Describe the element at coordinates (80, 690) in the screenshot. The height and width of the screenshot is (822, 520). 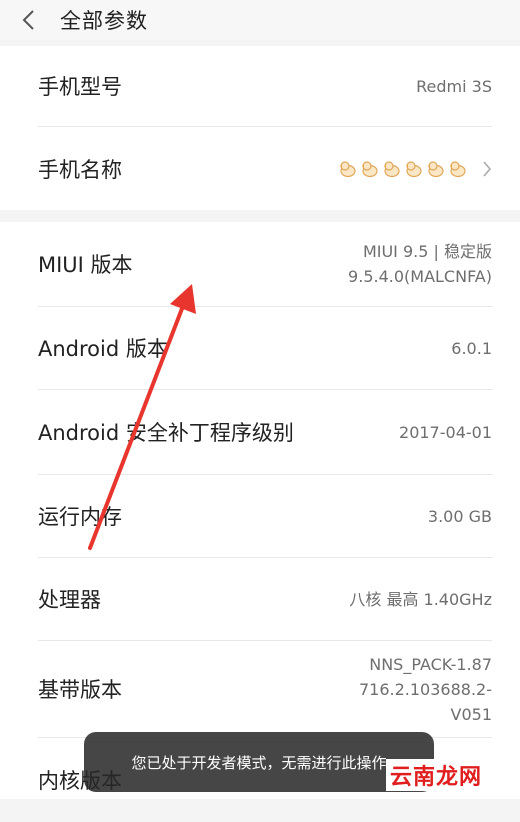
I see `row-label: 基带版本` at that location.